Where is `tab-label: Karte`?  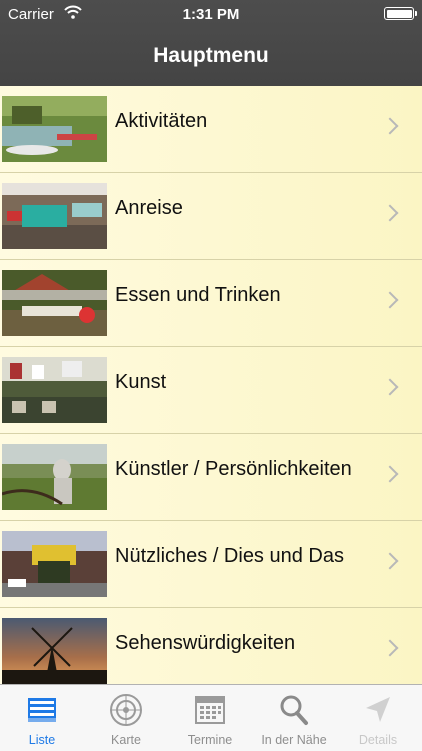 tab-label: Karte is located at coordinates (126, 740).